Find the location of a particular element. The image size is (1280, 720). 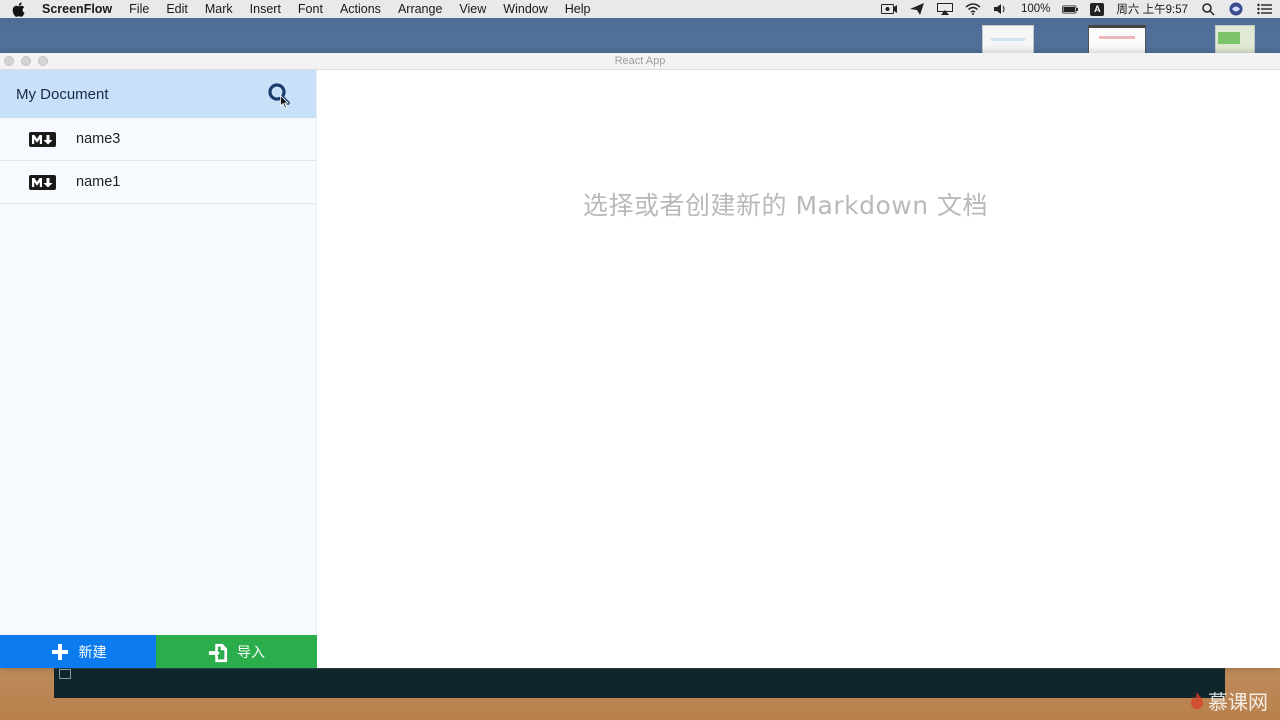

sidebar-title: My Document is located at coordinates (62, 94).